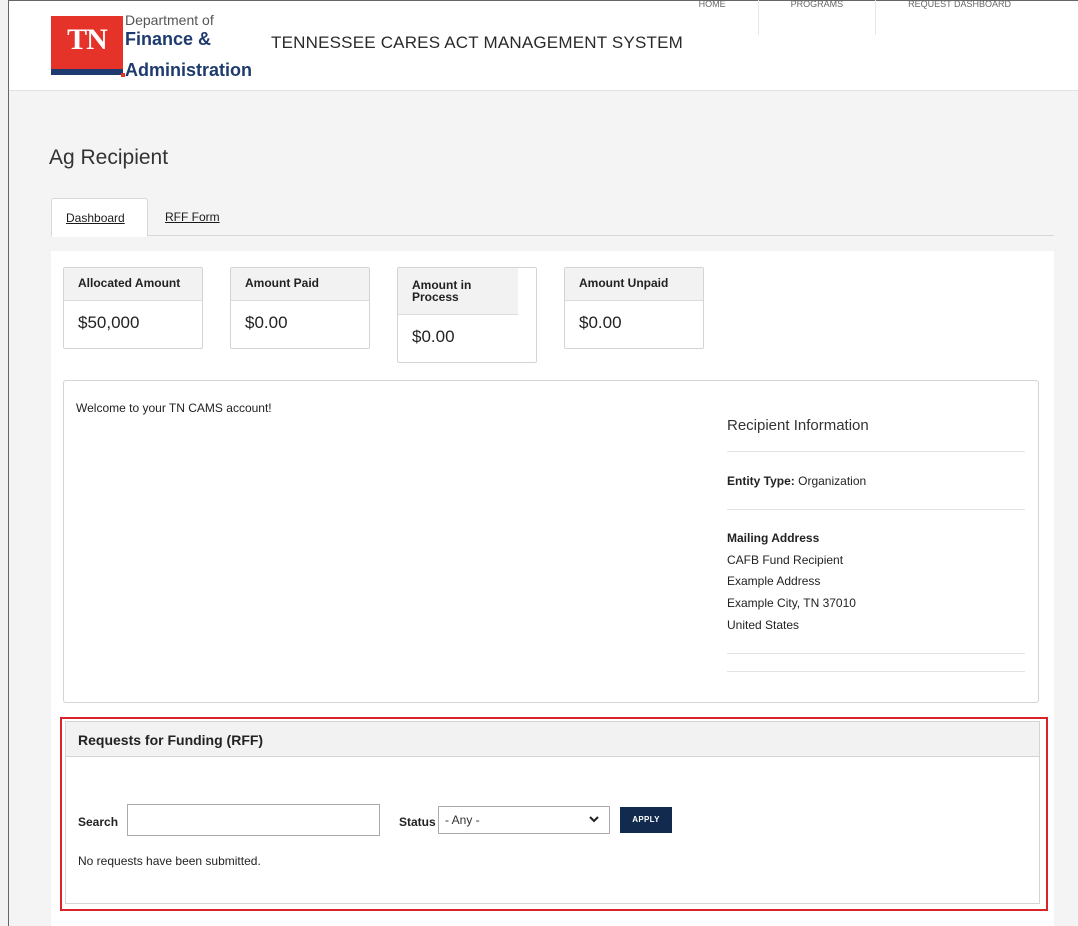 This screenshot has width=1078, height=926. What do you see at coordinates (174, 408) in the screenshot?
I see `welcome-message: Welcome to your TN CAMS account!` at bounding box center [174, 408].